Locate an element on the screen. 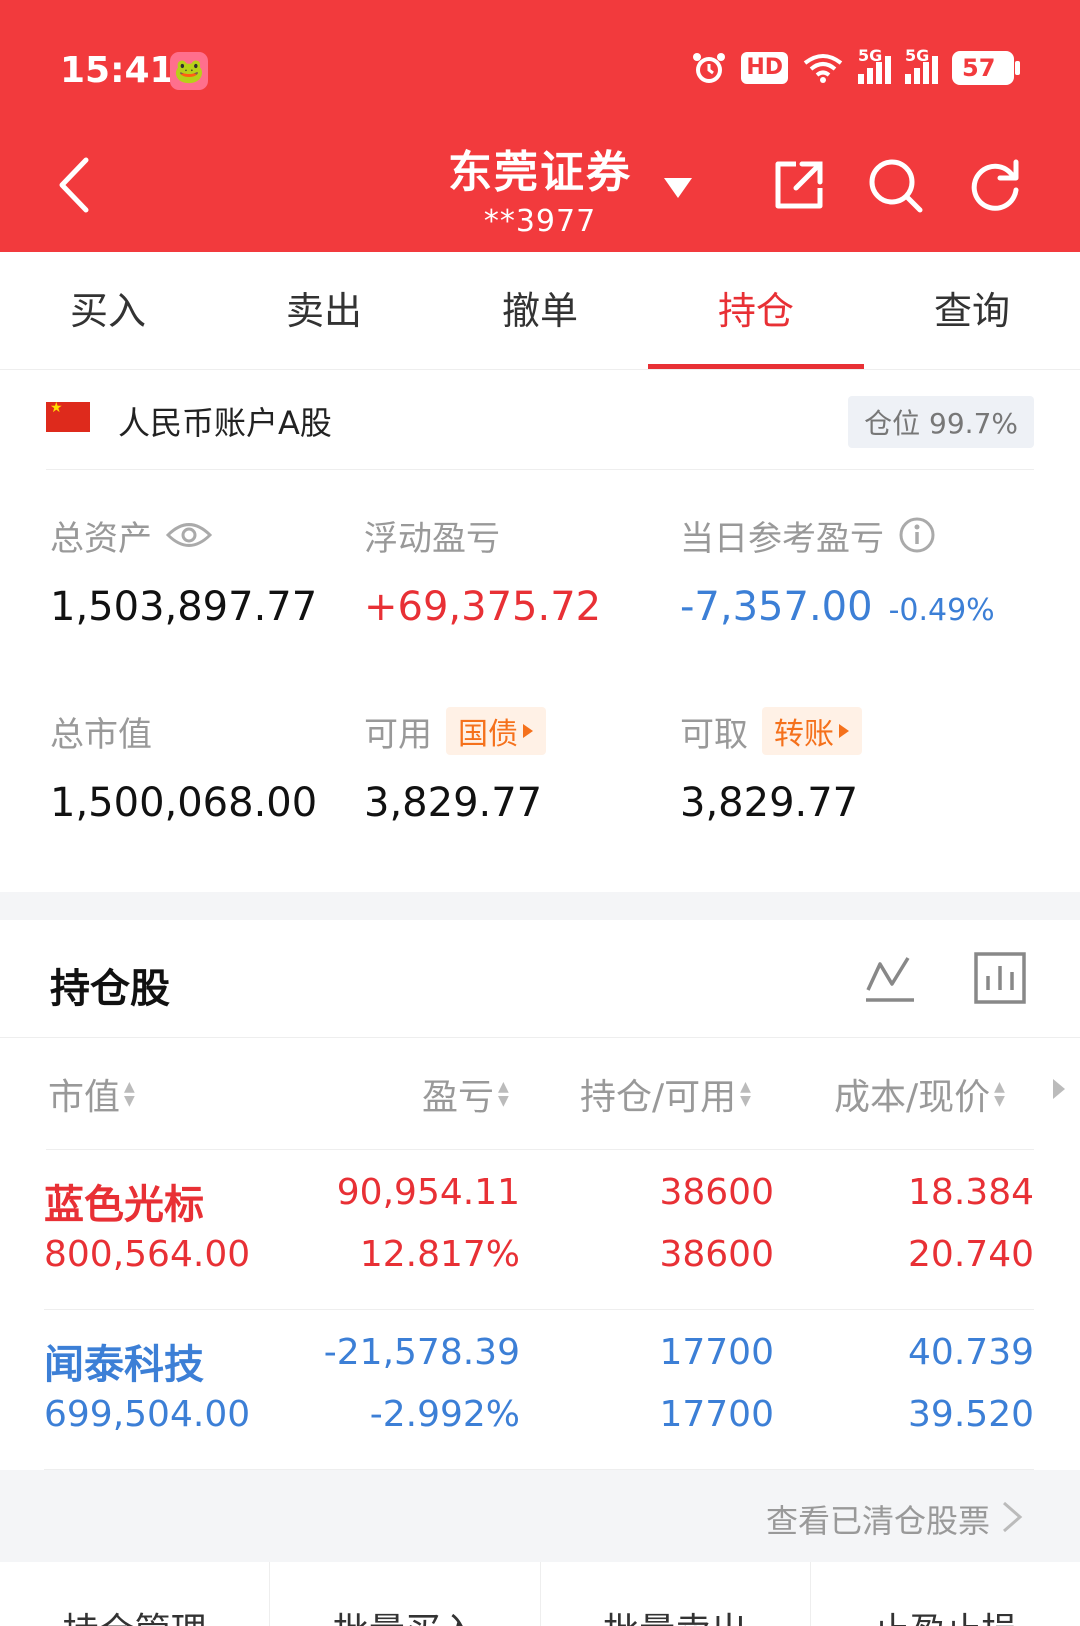  column-pl: 盈亏 ▲ ▼ is located at coordinates (465, 1094).